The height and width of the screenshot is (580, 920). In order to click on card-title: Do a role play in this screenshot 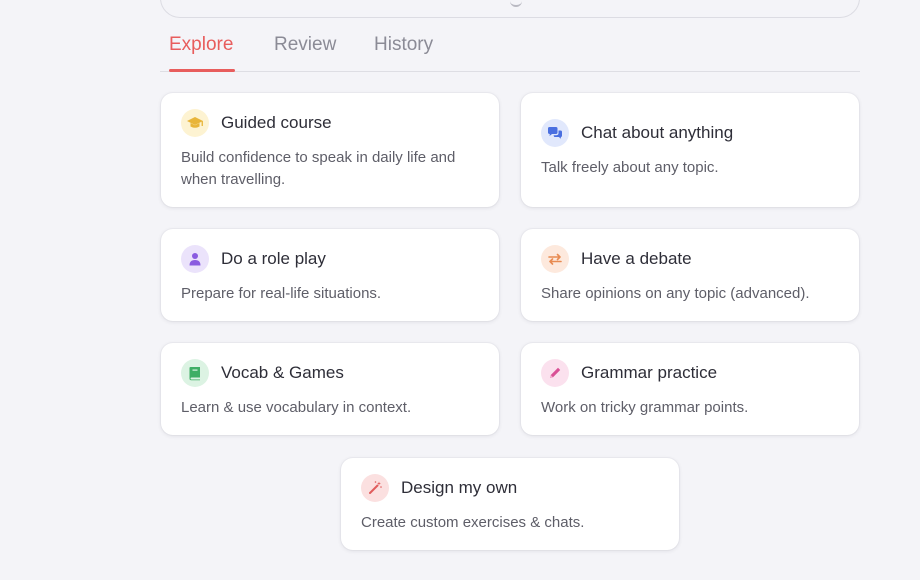, I will do `click(273, 258)`.